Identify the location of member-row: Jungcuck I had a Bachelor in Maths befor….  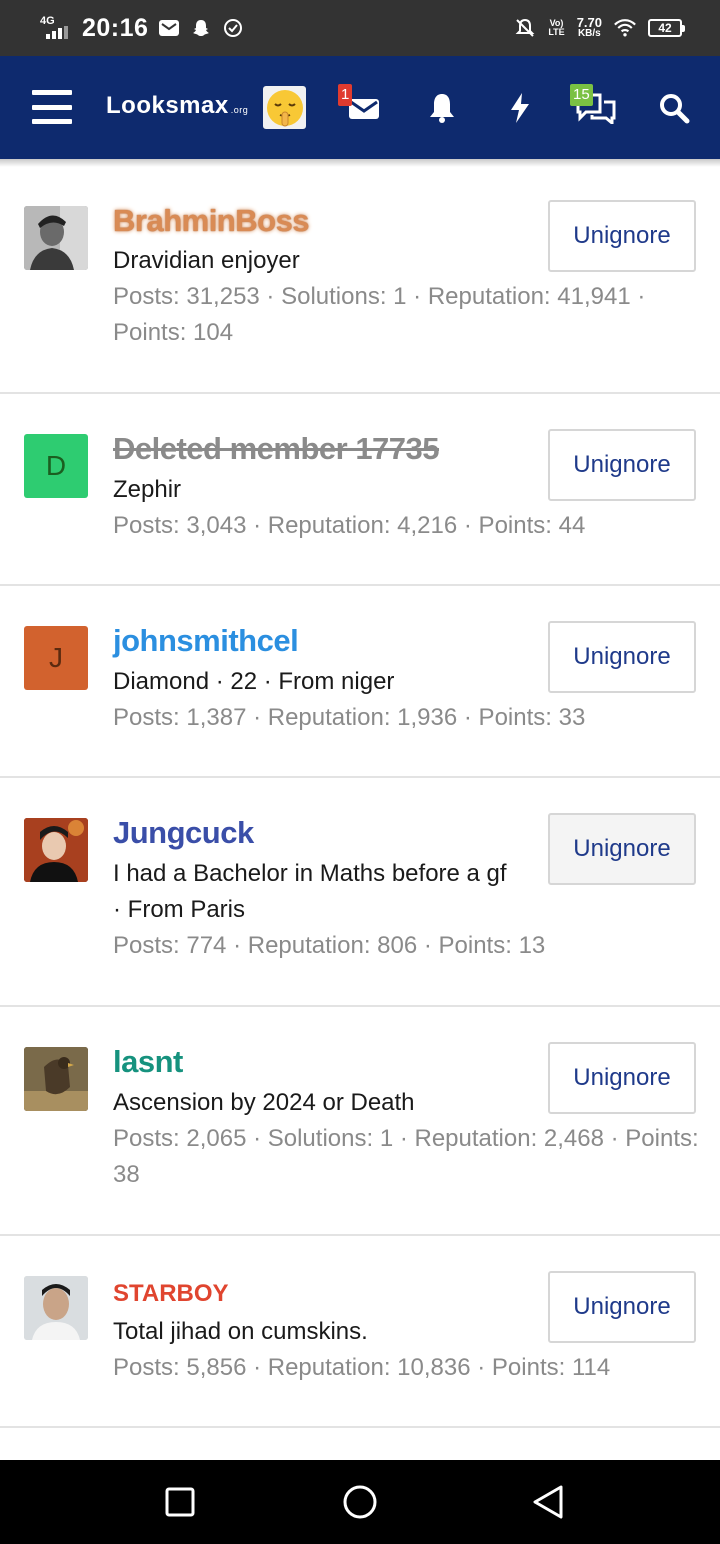
(360, 892).